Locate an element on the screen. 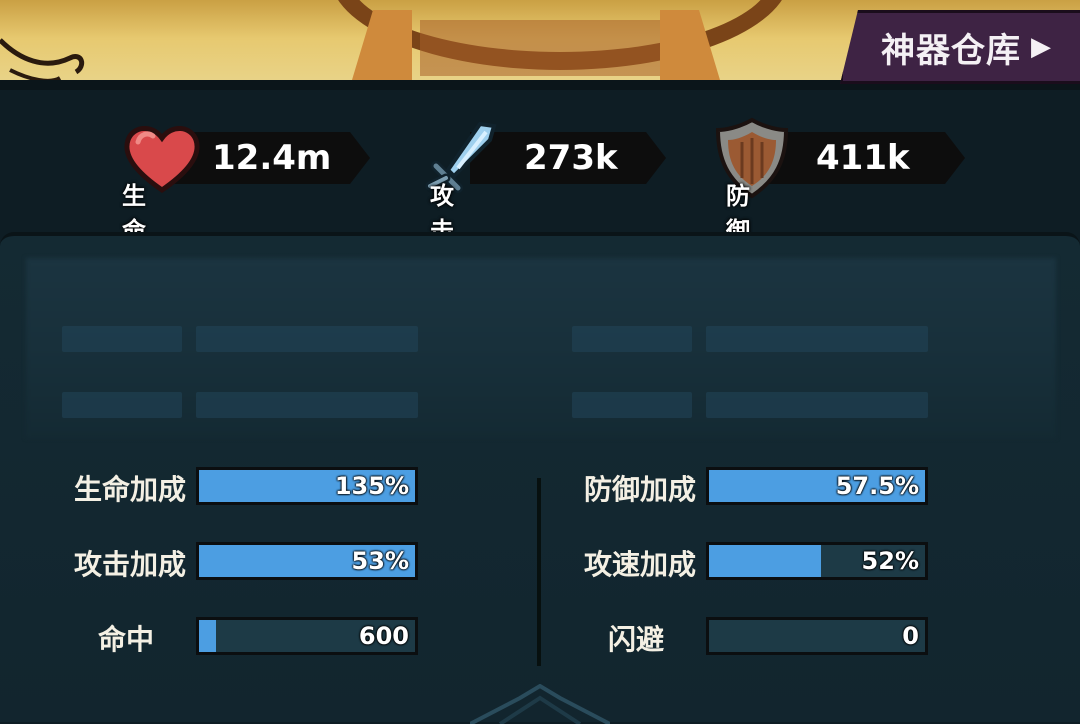 Image resolution: width=1080 pixels, height=724 pixels. attack-speed-bonus-label: 攻速加成 is located at coordinates (639, 564).